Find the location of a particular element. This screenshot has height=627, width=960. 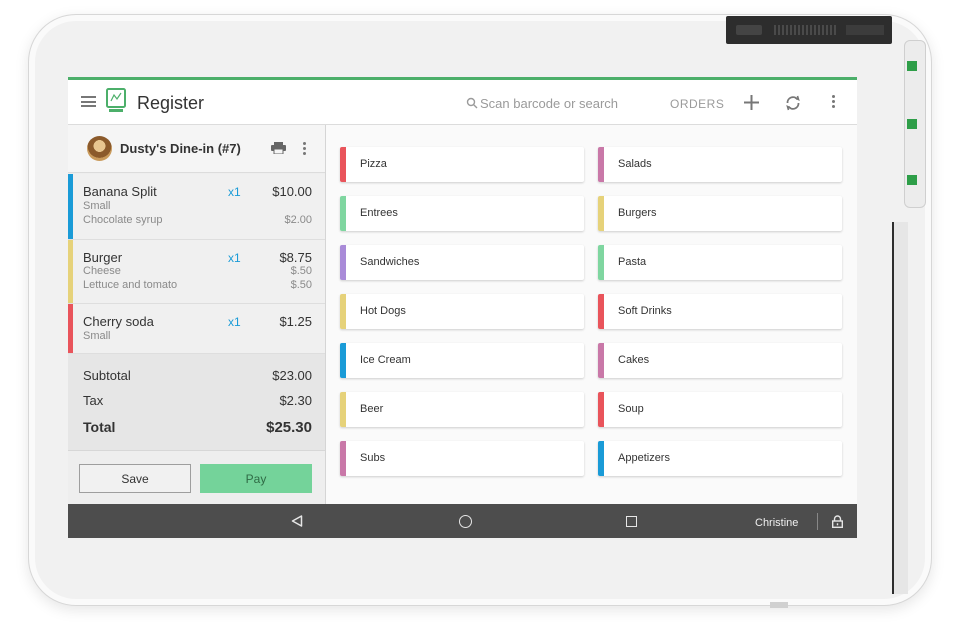

category-tile-appetizers: Appetizers is located at coordinates (720, 458).